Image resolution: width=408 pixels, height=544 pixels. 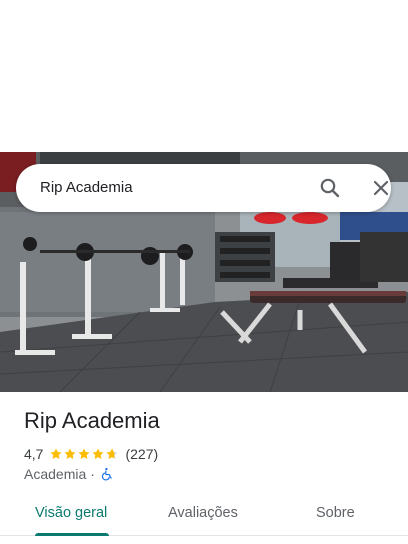 I want to click on star-rating, so click(x=84, y=454).